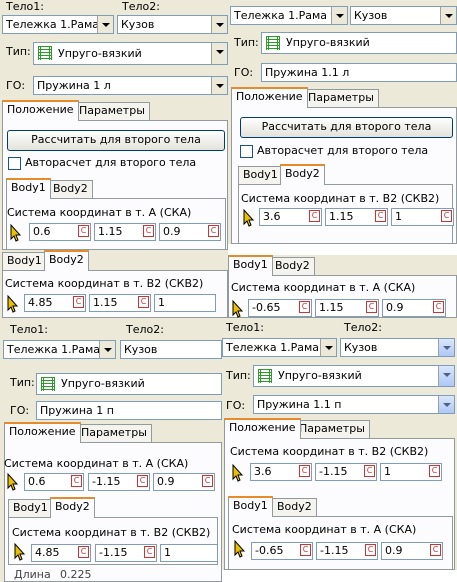 The image size is (457, 582). Describe the element at coordinates (116, 140) in the screenshot. I see `calc-second-body-button: Рассчитать для второго тела` at that location.